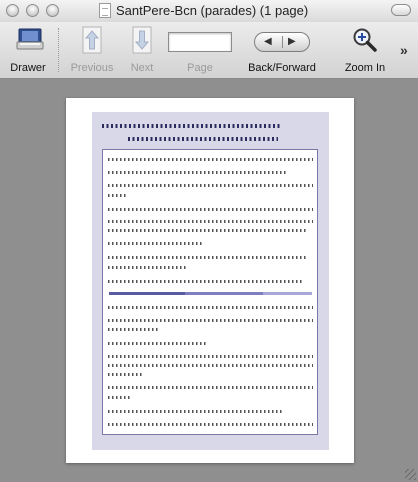 This screenshot has width=418, height=482. What do you see at coordinates (52, 10) in the screenshot?
I see `zoom-window-button` at bounding box center [52, 10].